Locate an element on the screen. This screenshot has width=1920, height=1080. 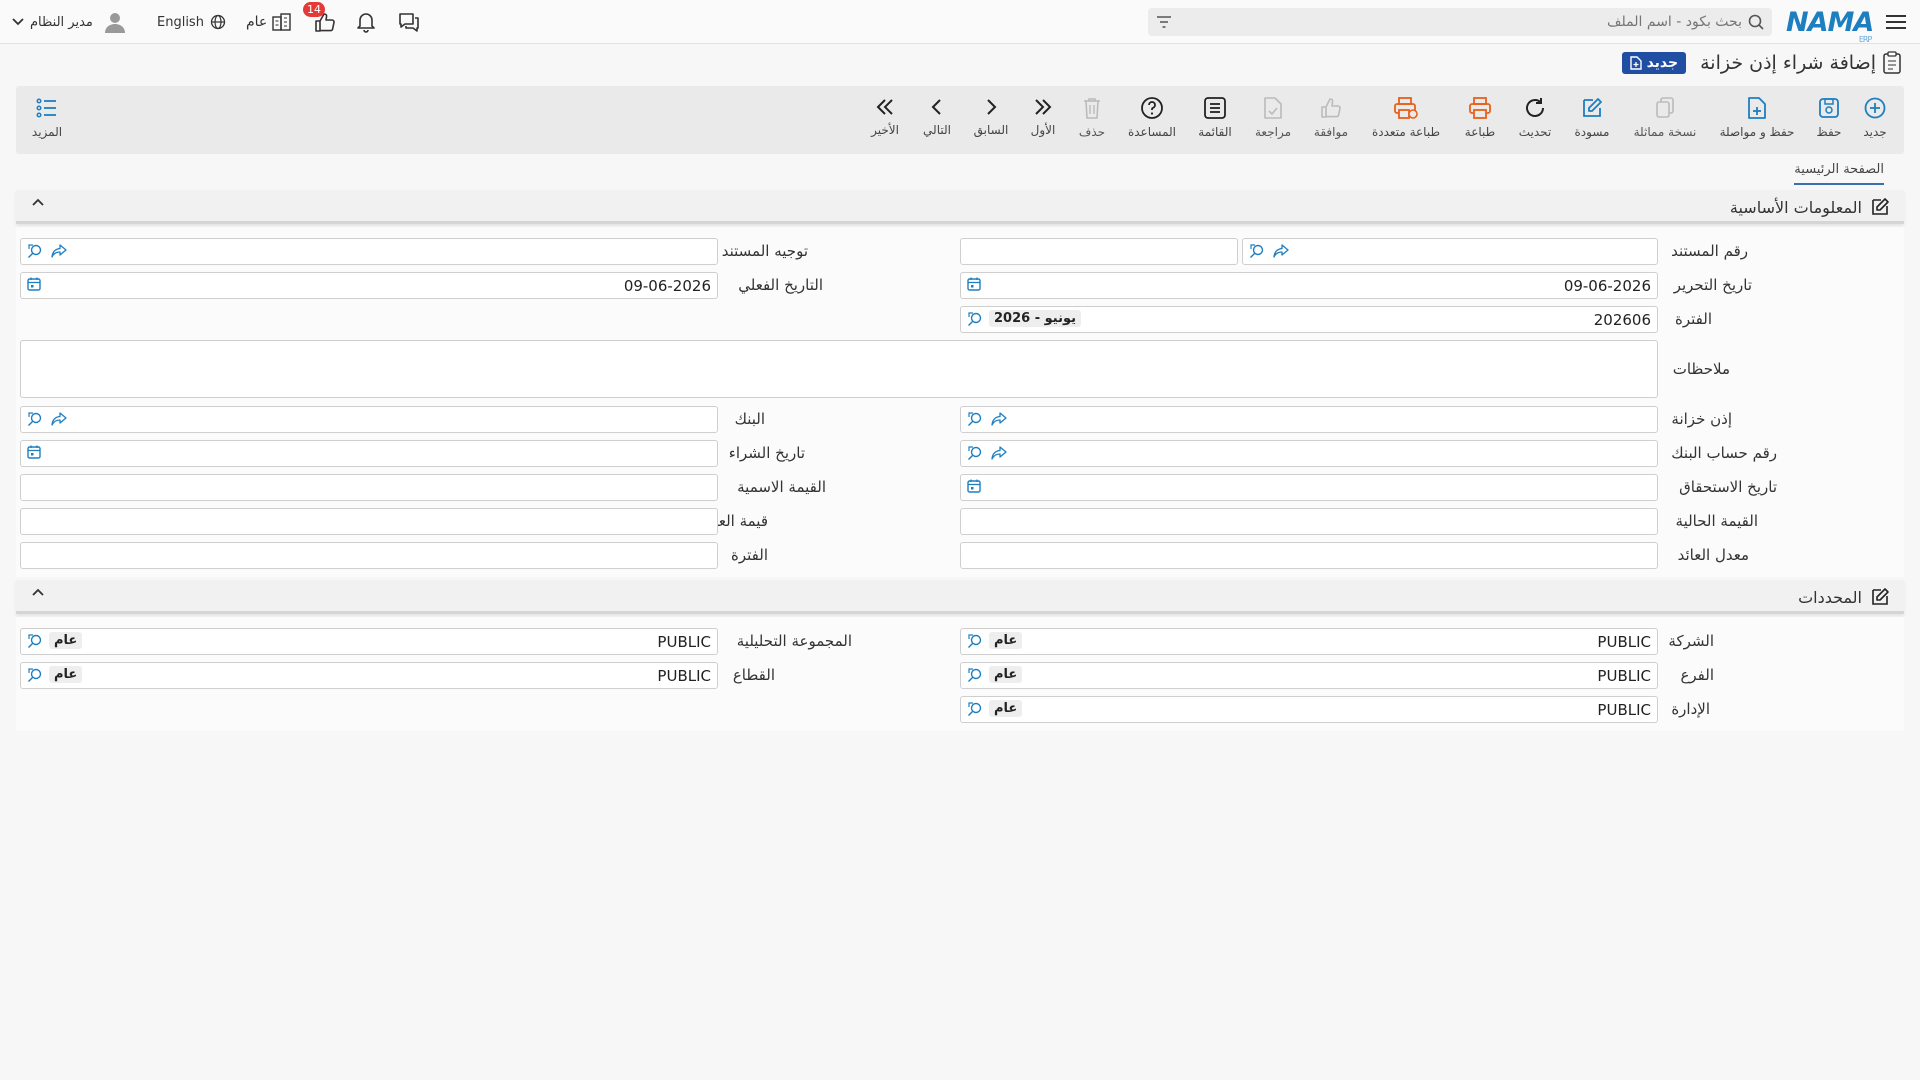
last-button: الأخير is located at coordinates (885, 116).